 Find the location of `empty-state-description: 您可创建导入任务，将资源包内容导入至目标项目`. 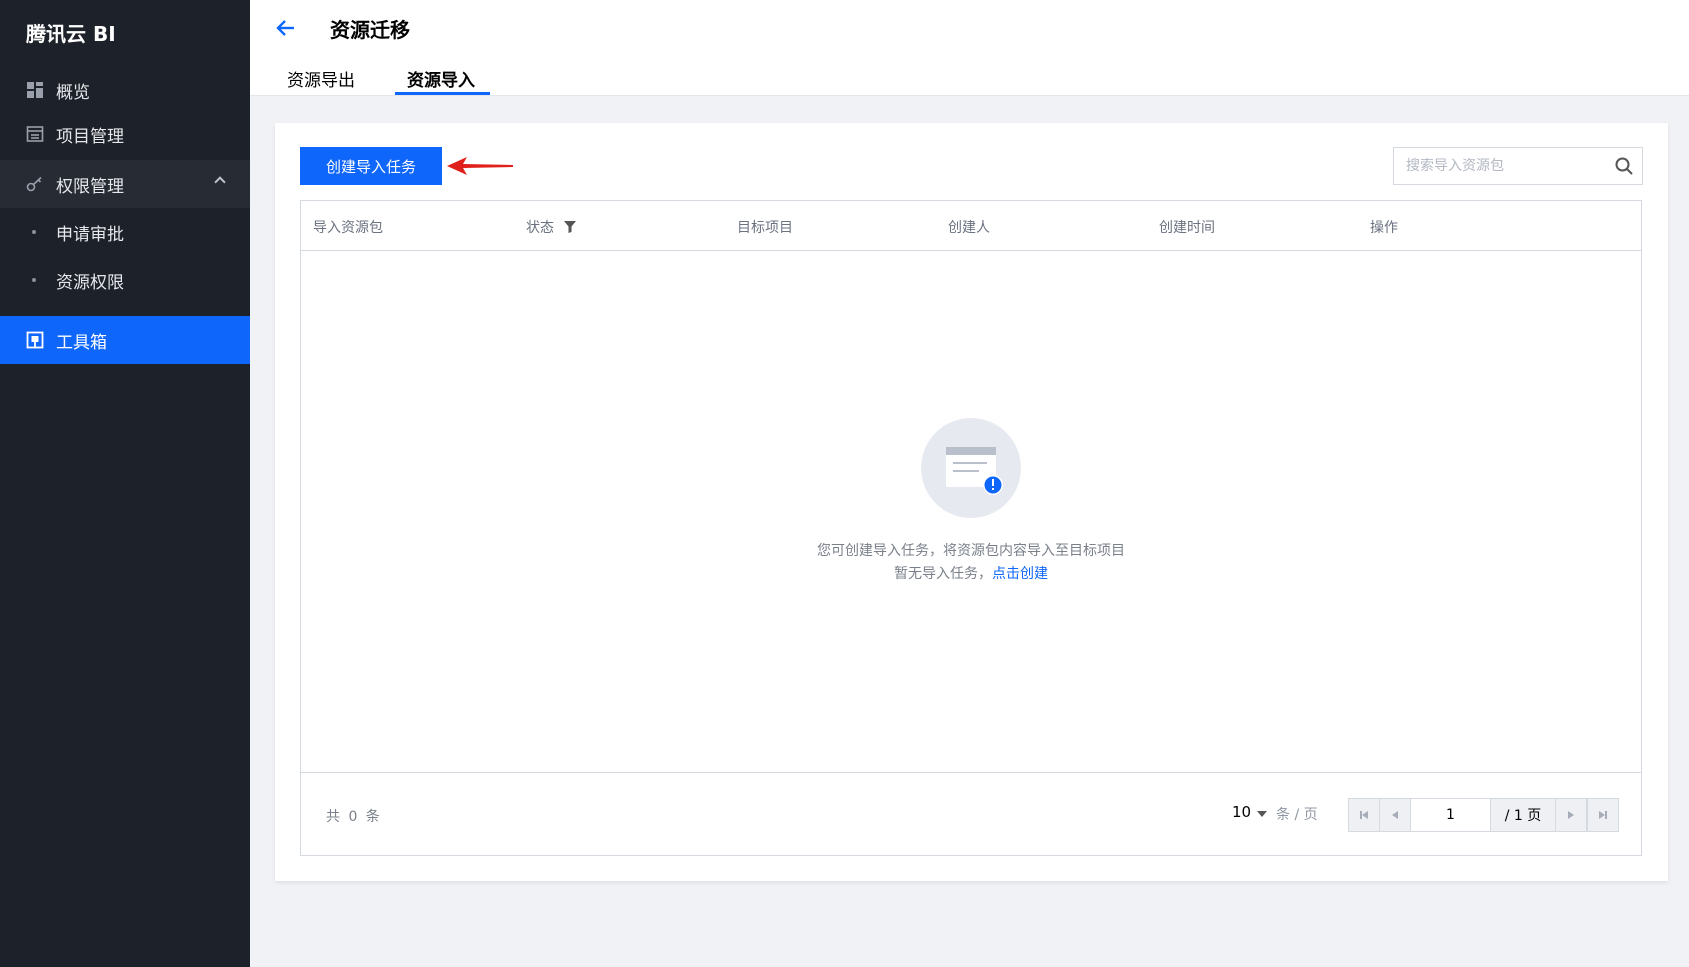

empty-state-description: 您可创建导入任务，将资源包内容导入至目标项目 is located at coordinates (971, 551).